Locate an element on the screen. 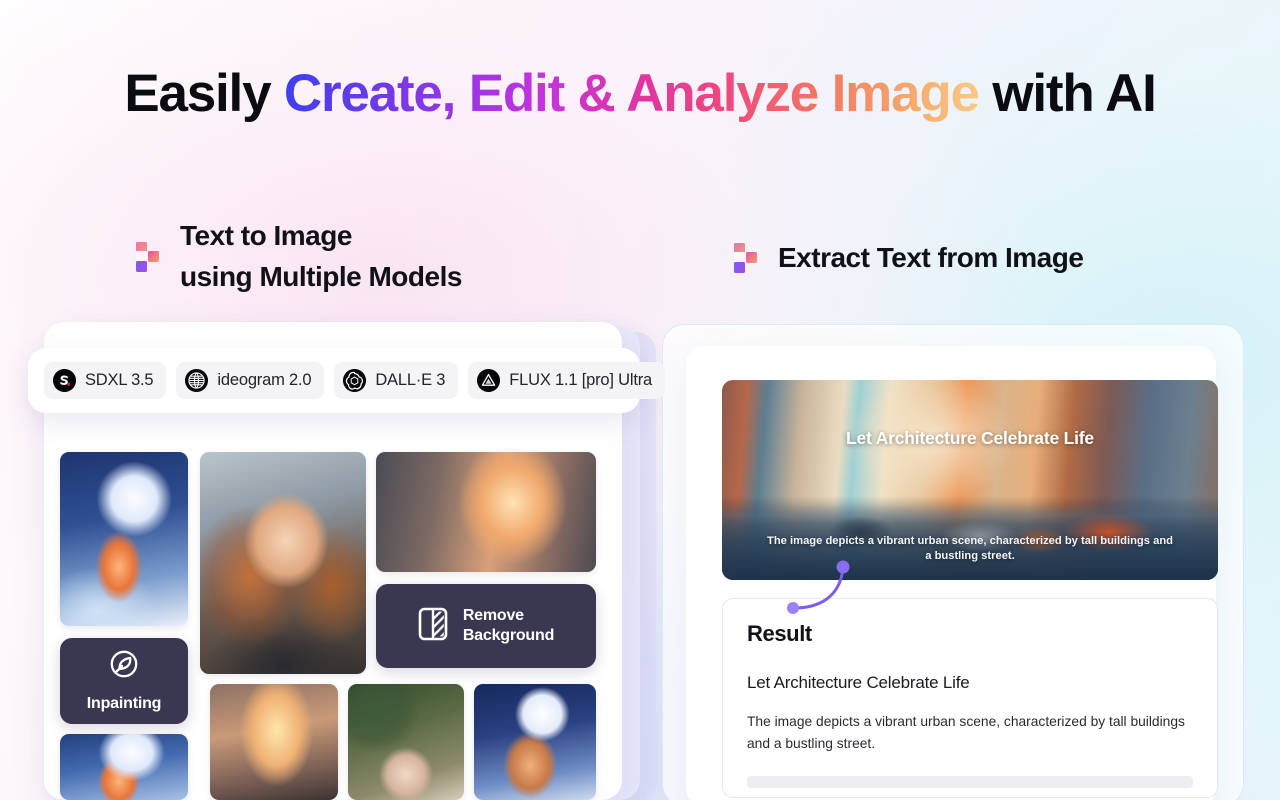 The height and width of the screenshot is (800, 1280). inpainting-label: Inpainting is located at coordinates (124, 704).